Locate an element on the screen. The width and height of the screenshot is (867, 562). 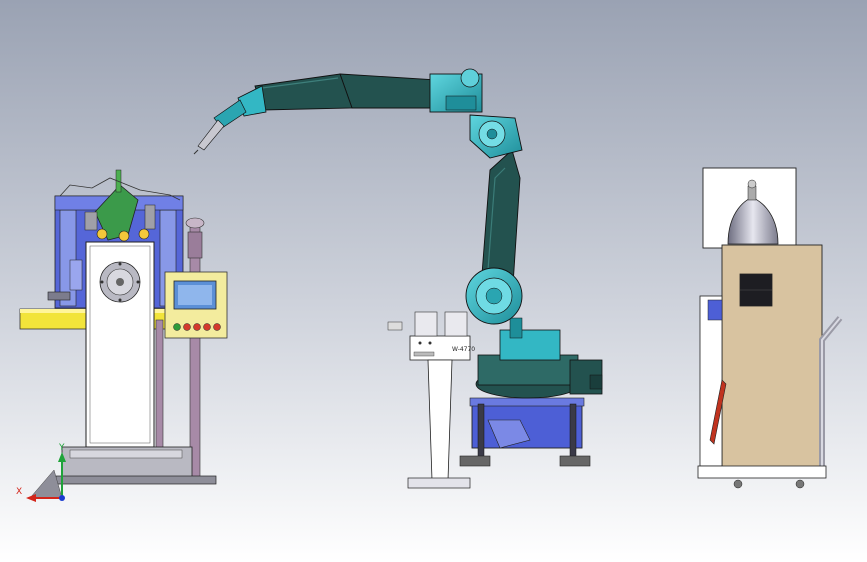
controller-pedestal is located at coordinates (440, 420).